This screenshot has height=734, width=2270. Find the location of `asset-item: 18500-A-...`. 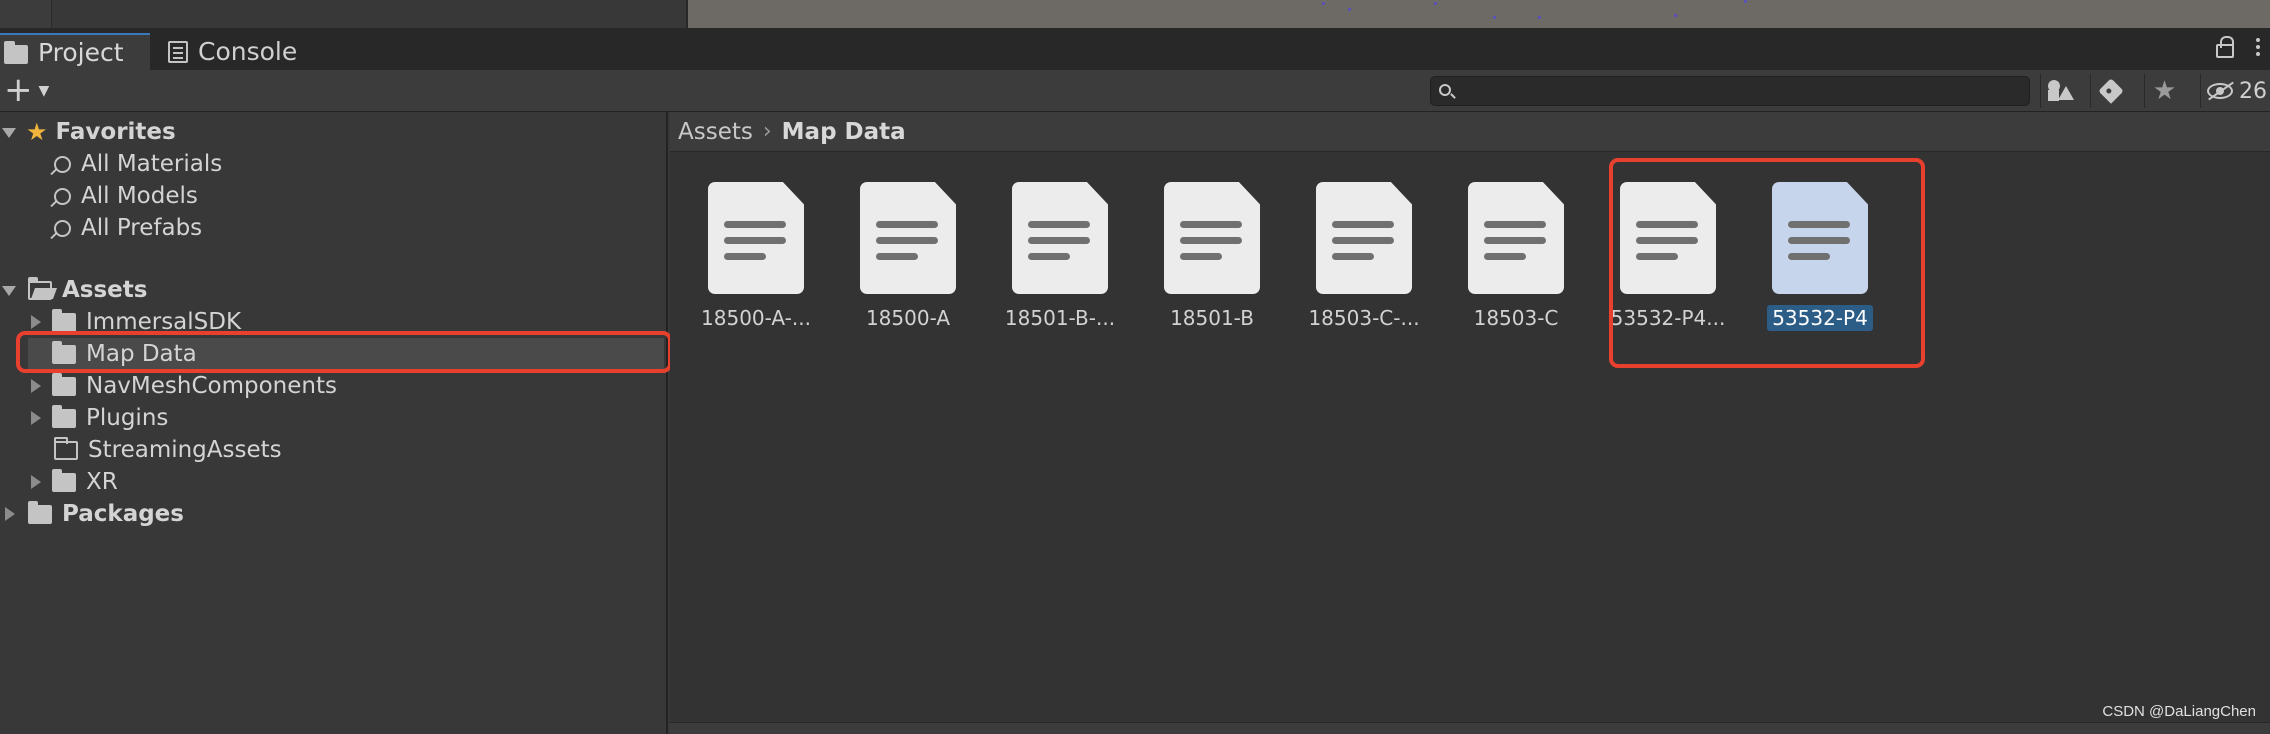

asset-item: 18500-A-... is located at coordinates (745, 256).